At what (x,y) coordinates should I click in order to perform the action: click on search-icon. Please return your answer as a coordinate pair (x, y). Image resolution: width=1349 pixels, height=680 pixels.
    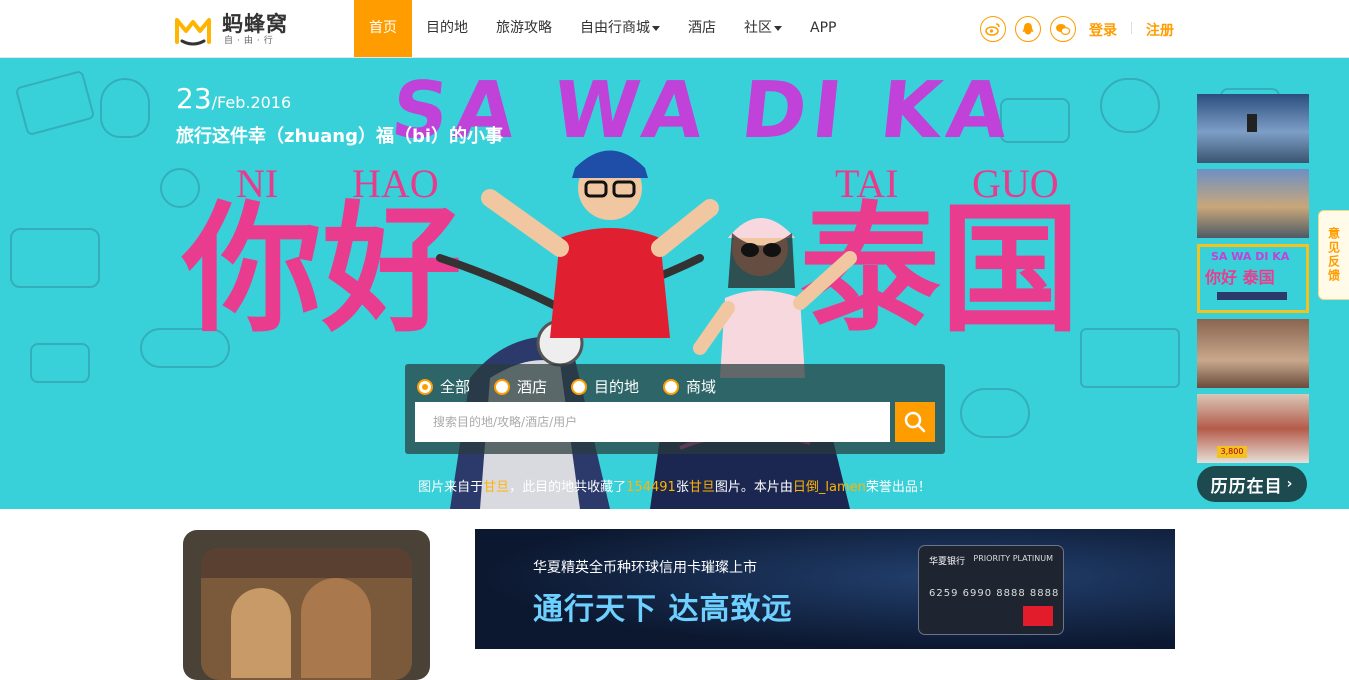
    Looking at the image, I should click on (915, 422).